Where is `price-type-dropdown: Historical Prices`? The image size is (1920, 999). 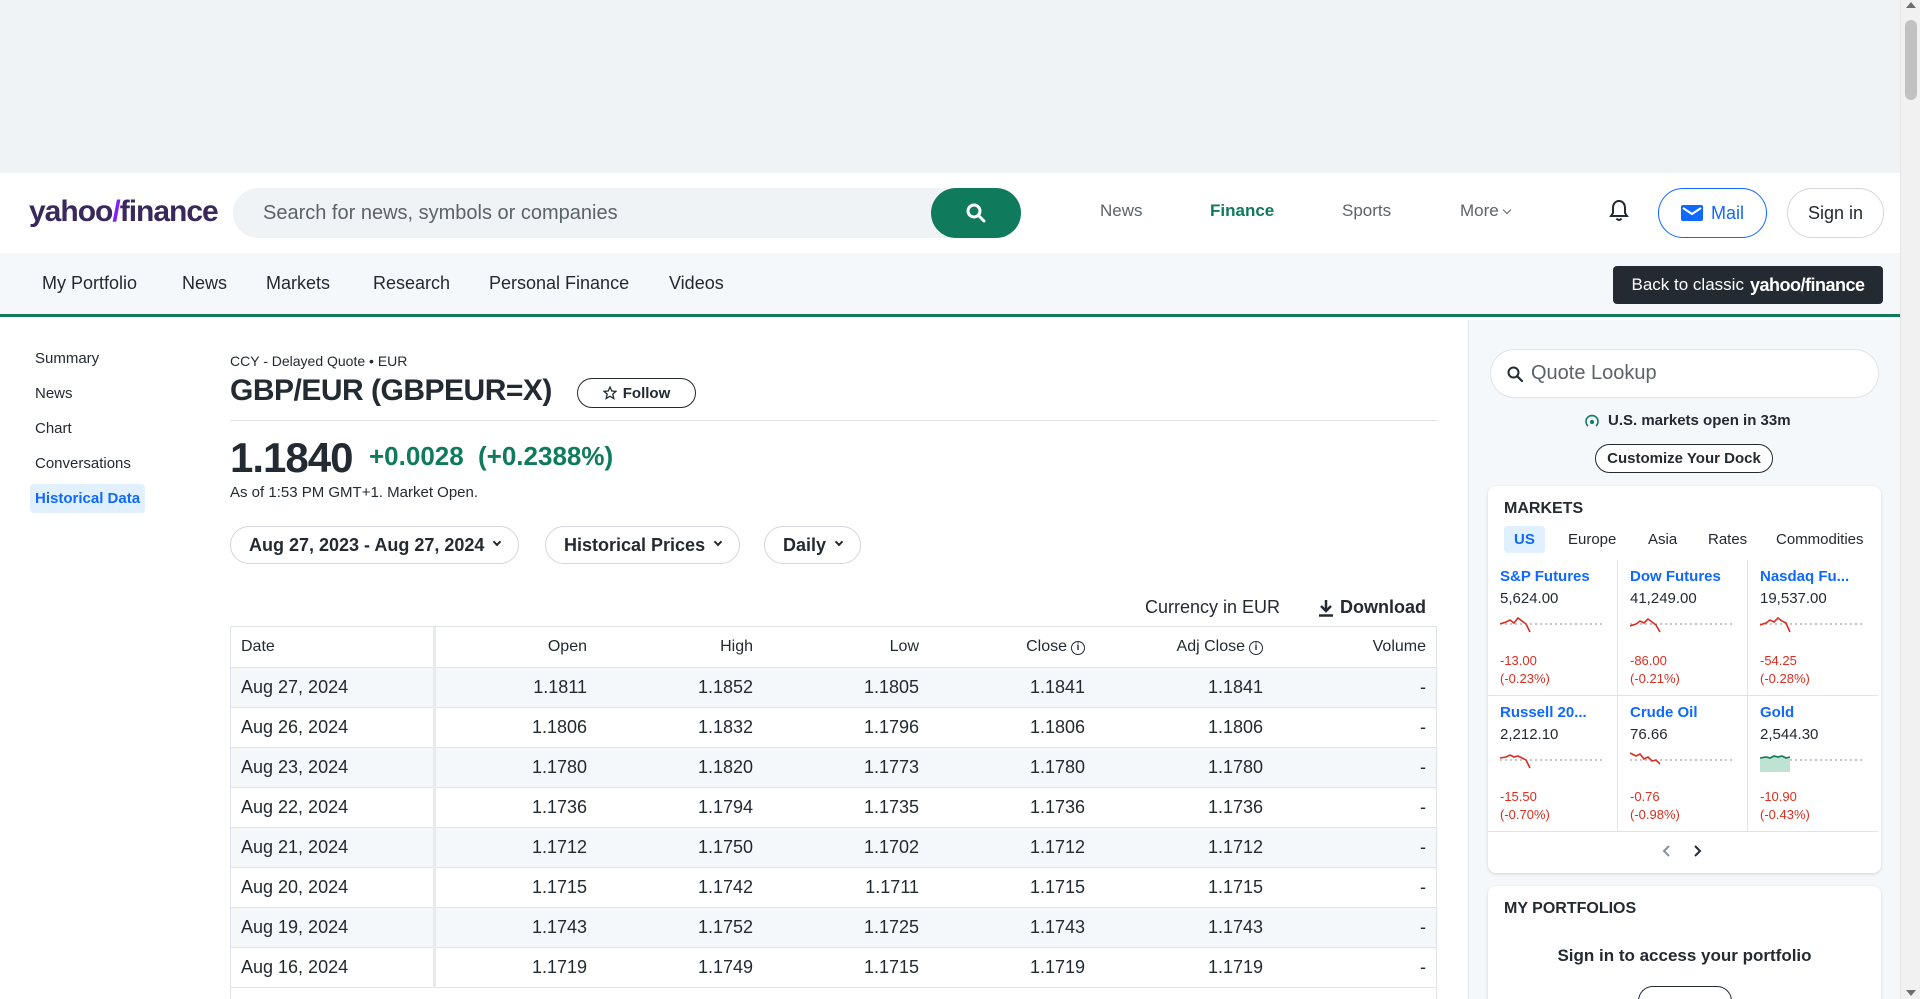
price-type-dropdown: Historical Prices is located at coordinates (643, 545).